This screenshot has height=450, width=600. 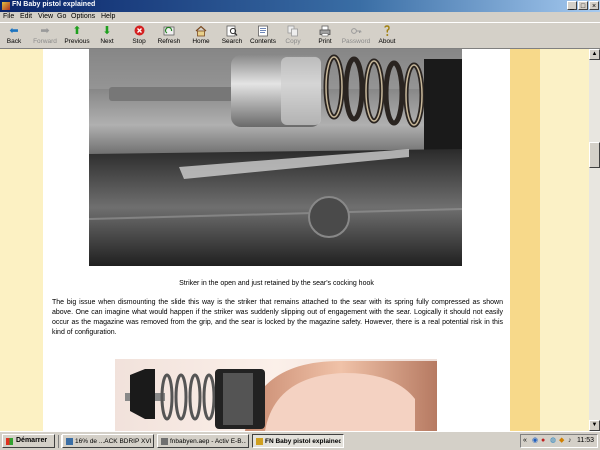 What do you see at coordinates (571, 441) in the screenshot?
I see `volume-icon: ♪` at bounding box center [571, 441].